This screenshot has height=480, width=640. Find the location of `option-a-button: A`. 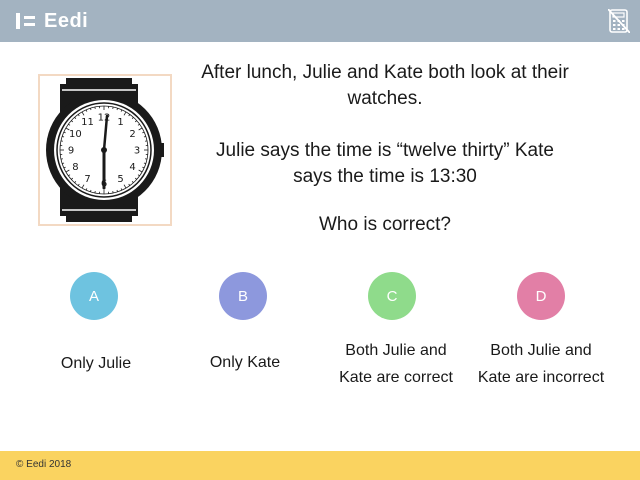

option-a-button: A is located at coordinates (94, 296).